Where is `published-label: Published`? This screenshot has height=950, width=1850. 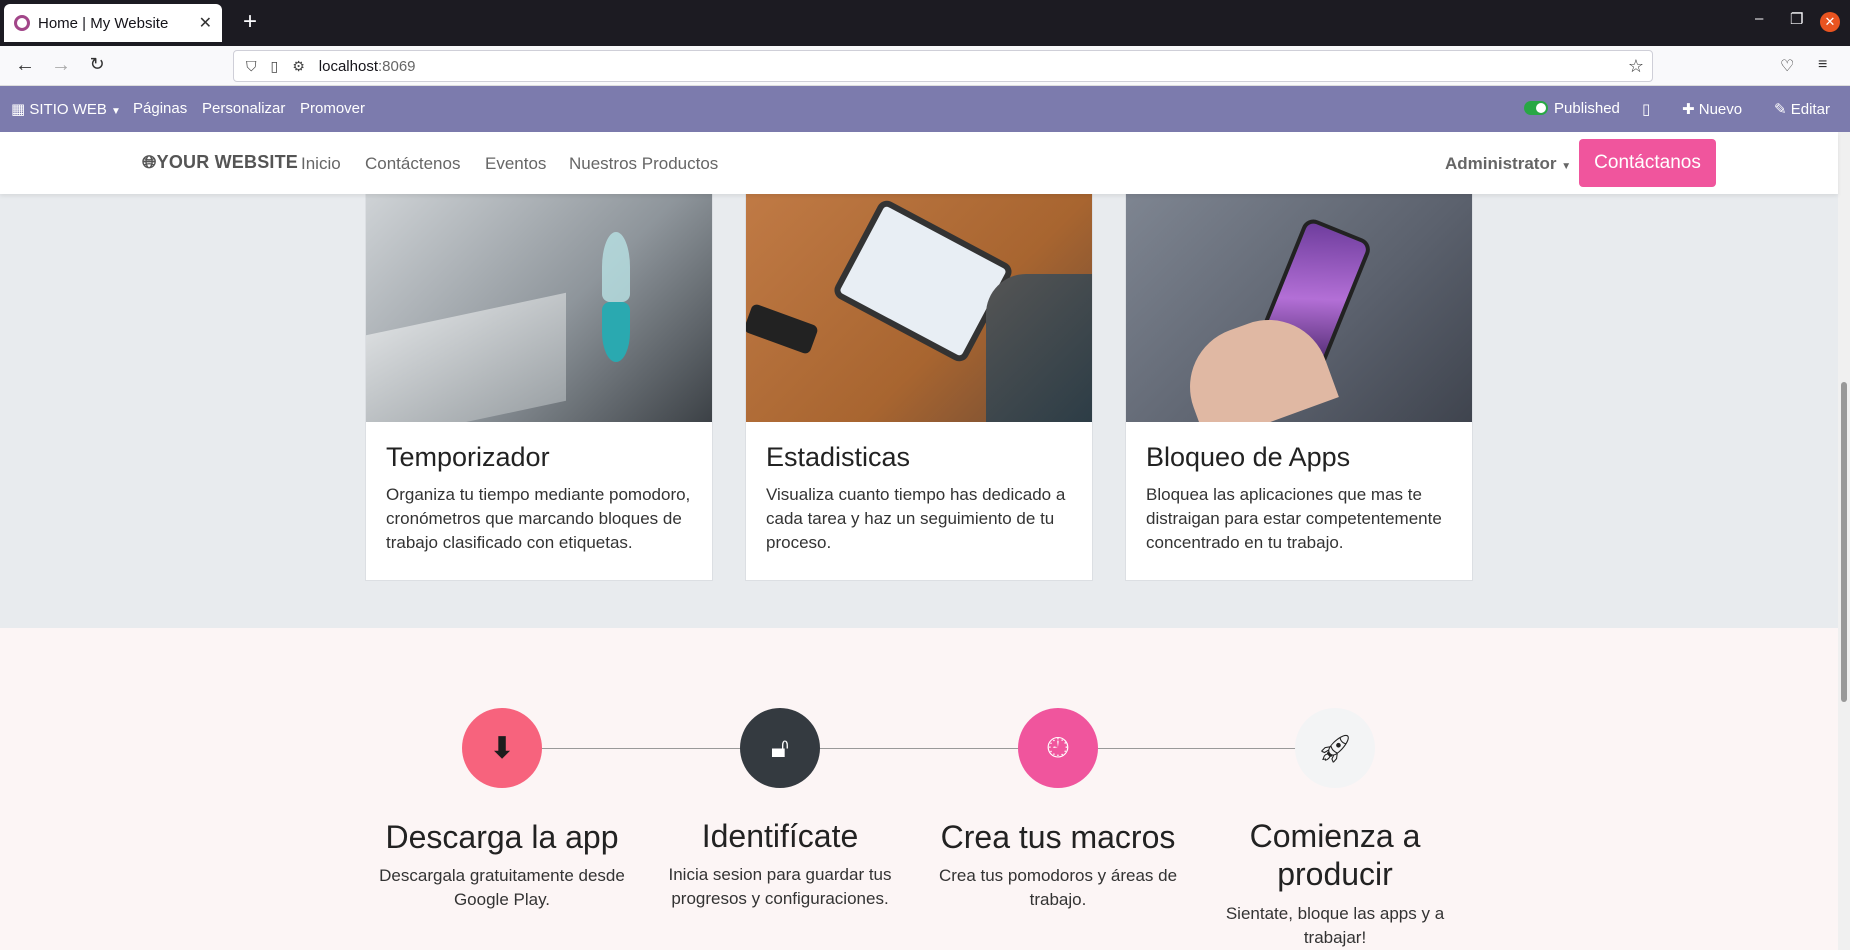 published-label: Published is located at coordinates (1587, 108).